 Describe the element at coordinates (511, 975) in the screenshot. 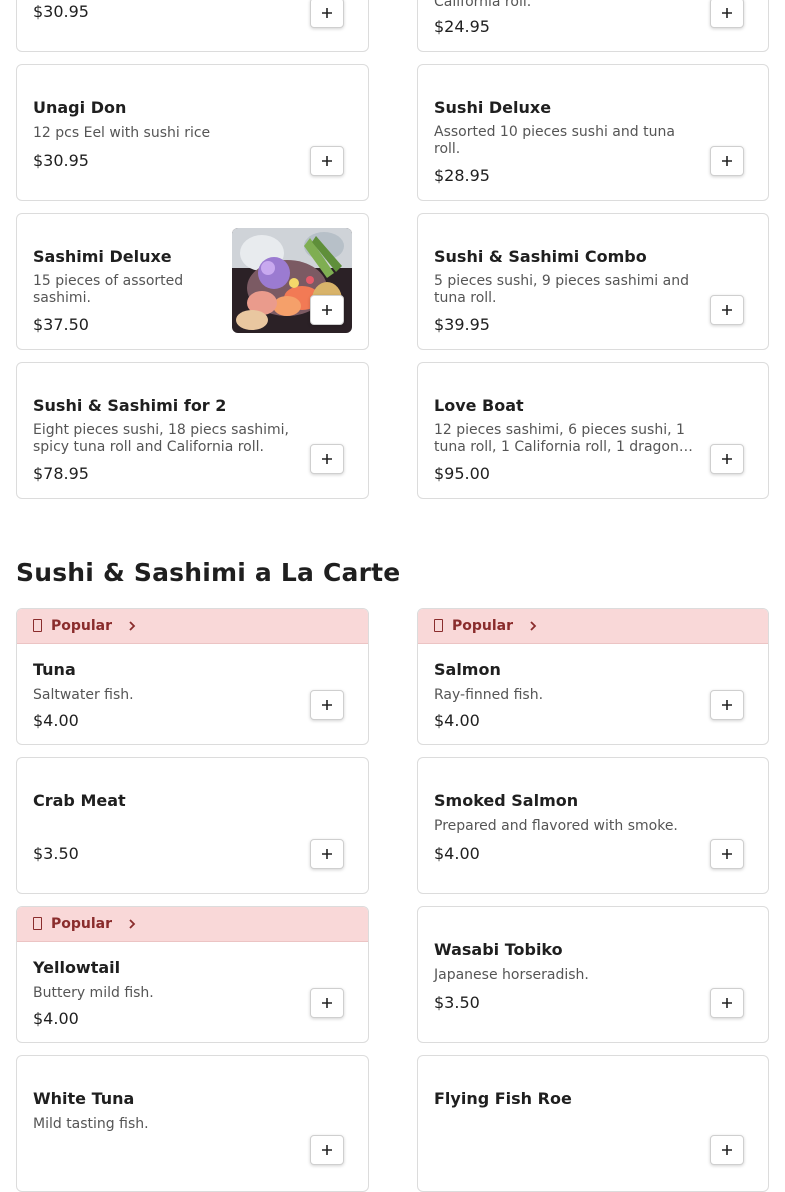

I see `item-description: Japanese horseradish.` at that location.